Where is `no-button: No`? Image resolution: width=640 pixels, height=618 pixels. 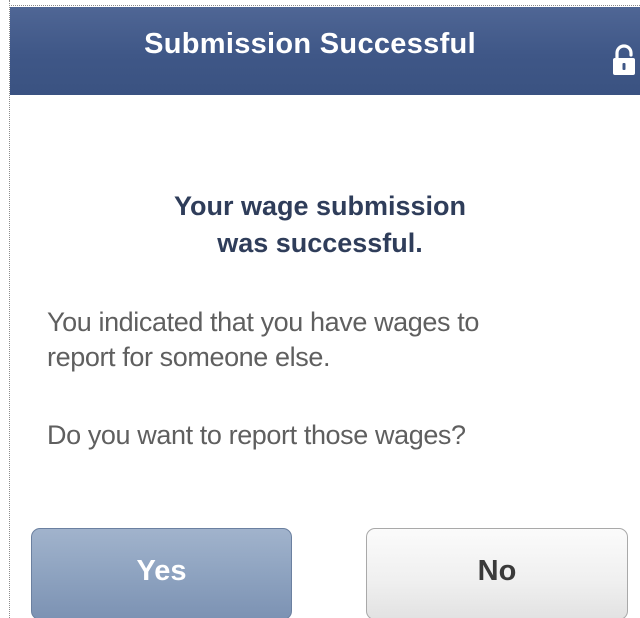
no-button: No is located at coordinates (497, 573).